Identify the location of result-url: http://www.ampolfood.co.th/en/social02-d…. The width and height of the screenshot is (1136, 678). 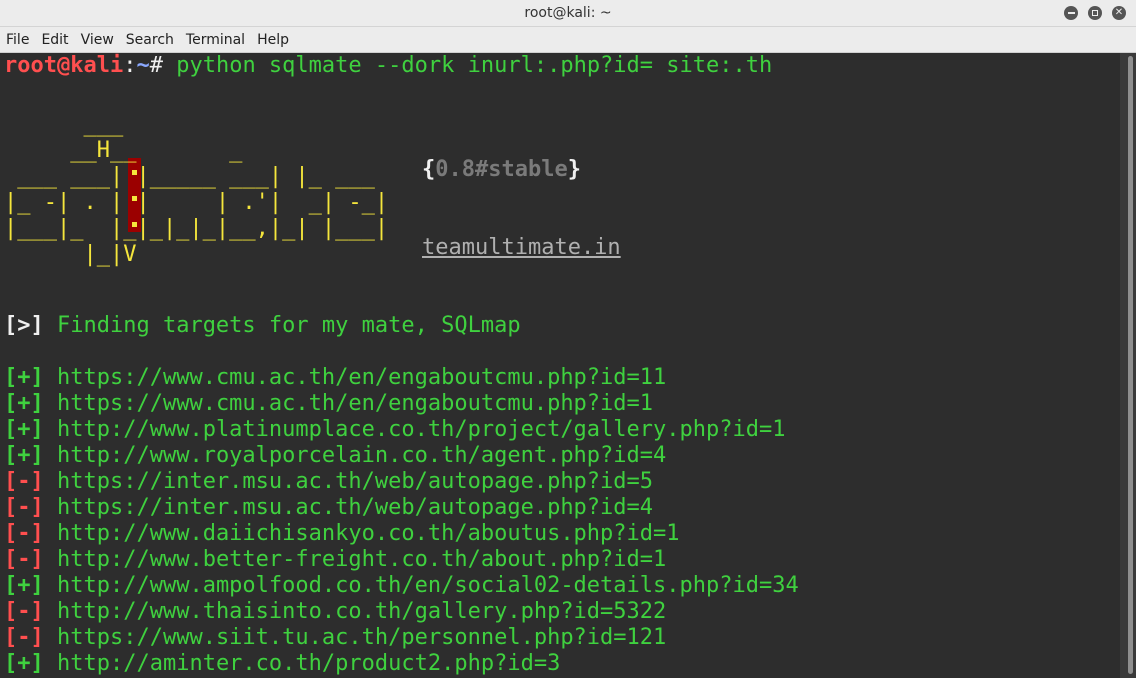
(428, 585).